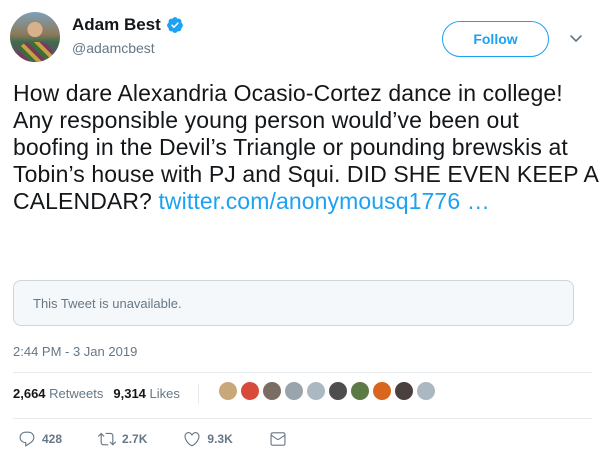 Image resolution: width=607 pixels, height=462 pixels. Describe the element at coordinates (174, 25) in the screenshot. I see `verified-badge-icon` at that location.